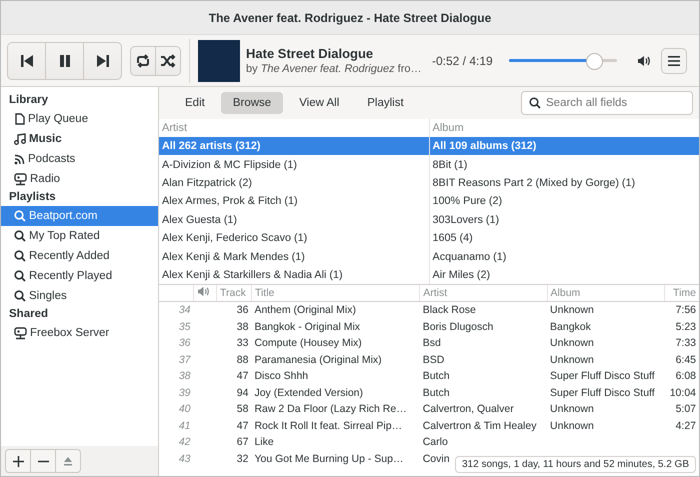  I want to click on time-cell: 5:07, so click(686, 409).